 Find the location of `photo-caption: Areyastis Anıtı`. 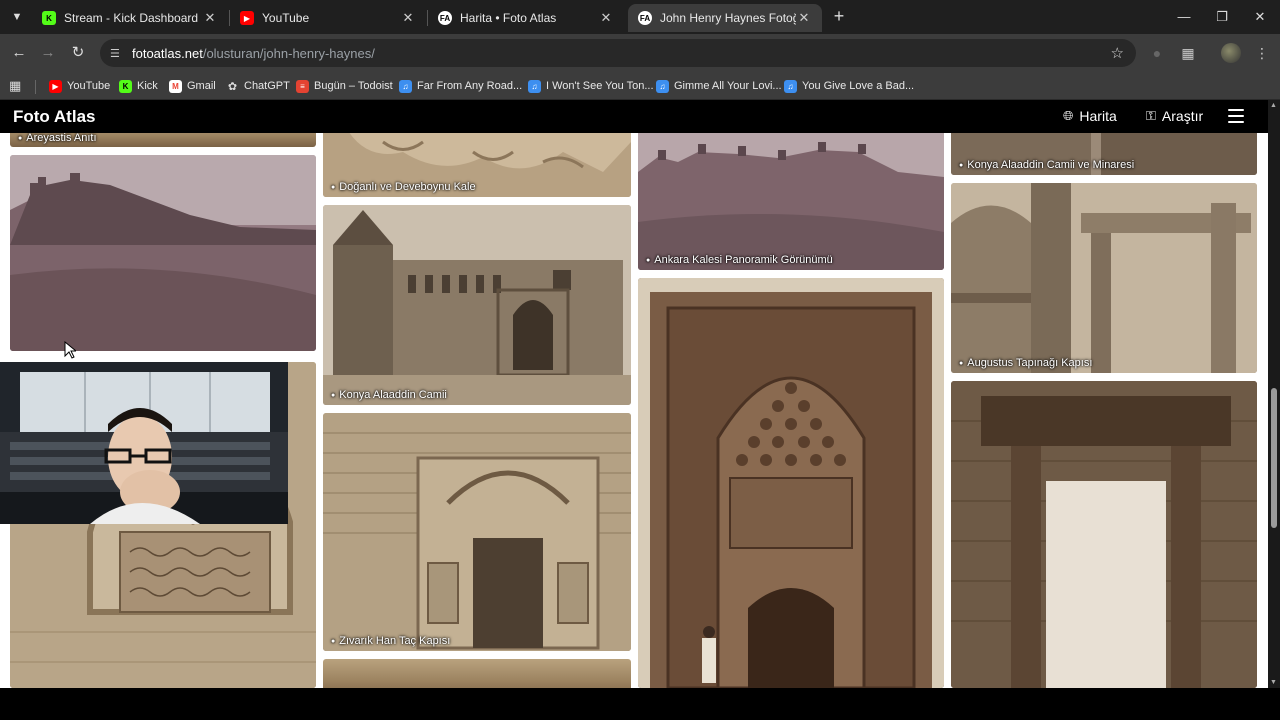

photo-caption: Areyastis Anıtı is located at coordinates (57, 138).